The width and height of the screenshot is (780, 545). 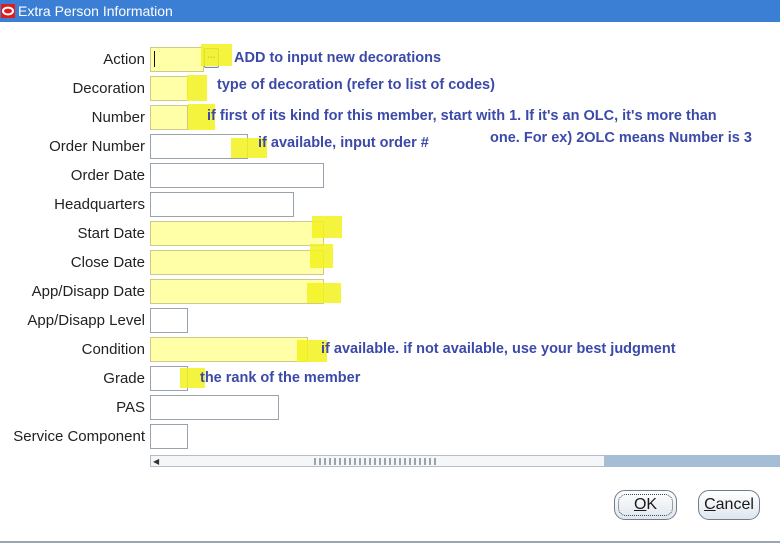 I want to click on highlight-mark-decoration, so click(x=197, y=88).